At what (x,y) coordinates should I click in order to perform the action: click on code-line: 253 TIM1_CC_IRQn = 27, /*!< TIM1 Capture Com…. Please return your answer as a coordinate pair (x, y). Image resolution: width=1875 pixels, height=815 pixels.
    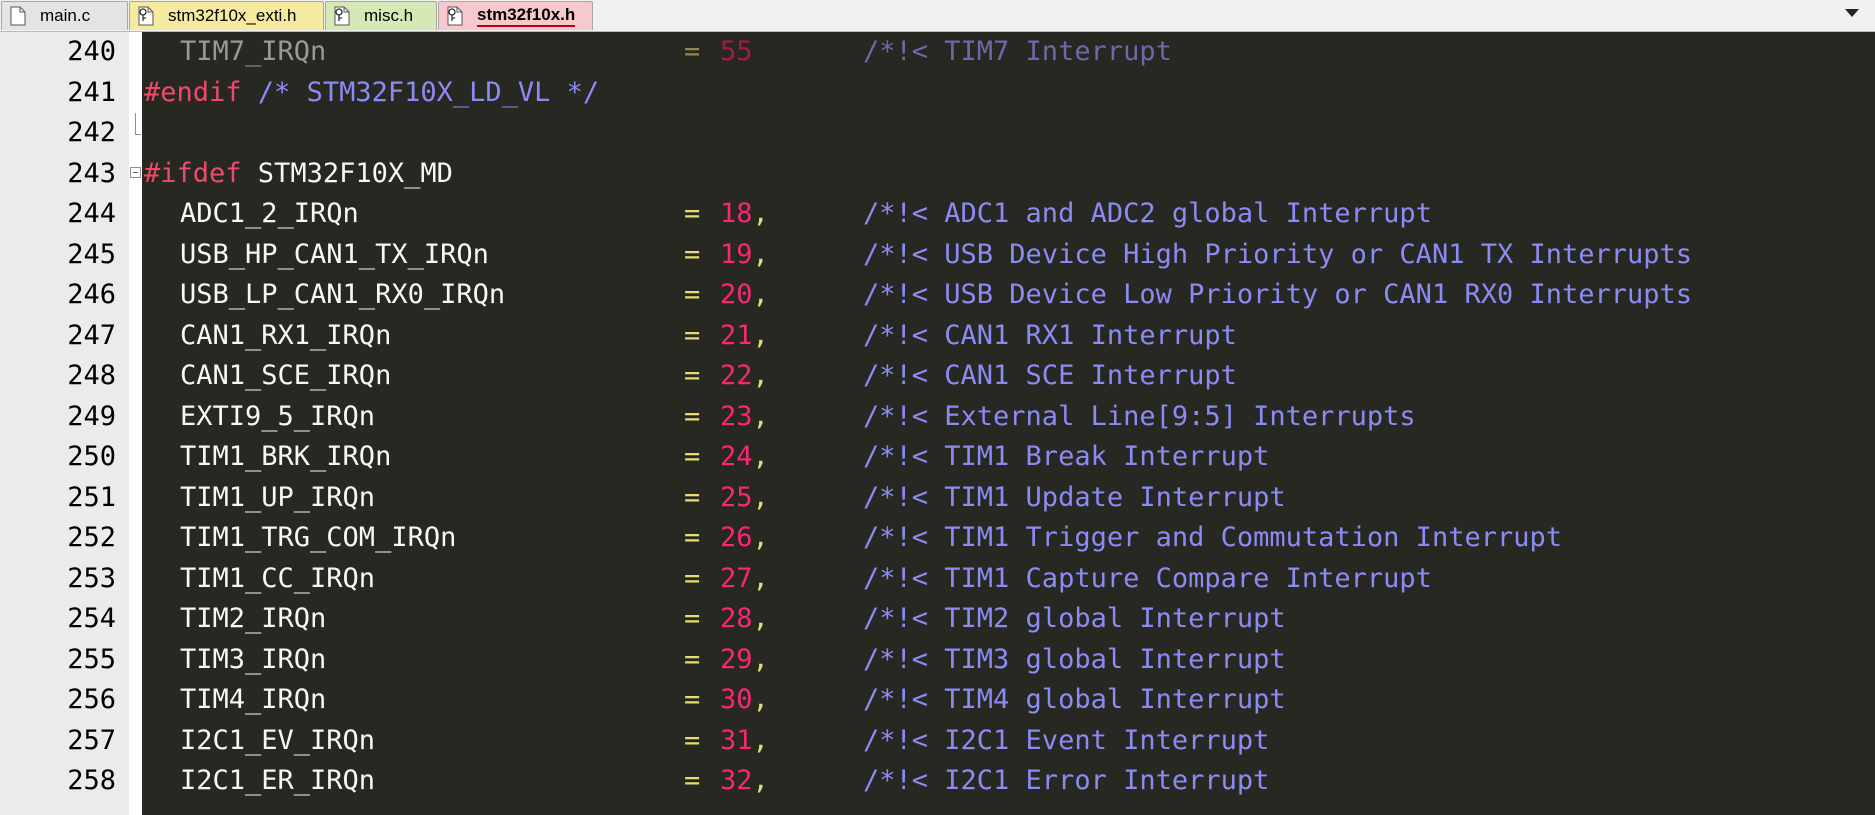
    Looking at the image, I should click on (937, 579).